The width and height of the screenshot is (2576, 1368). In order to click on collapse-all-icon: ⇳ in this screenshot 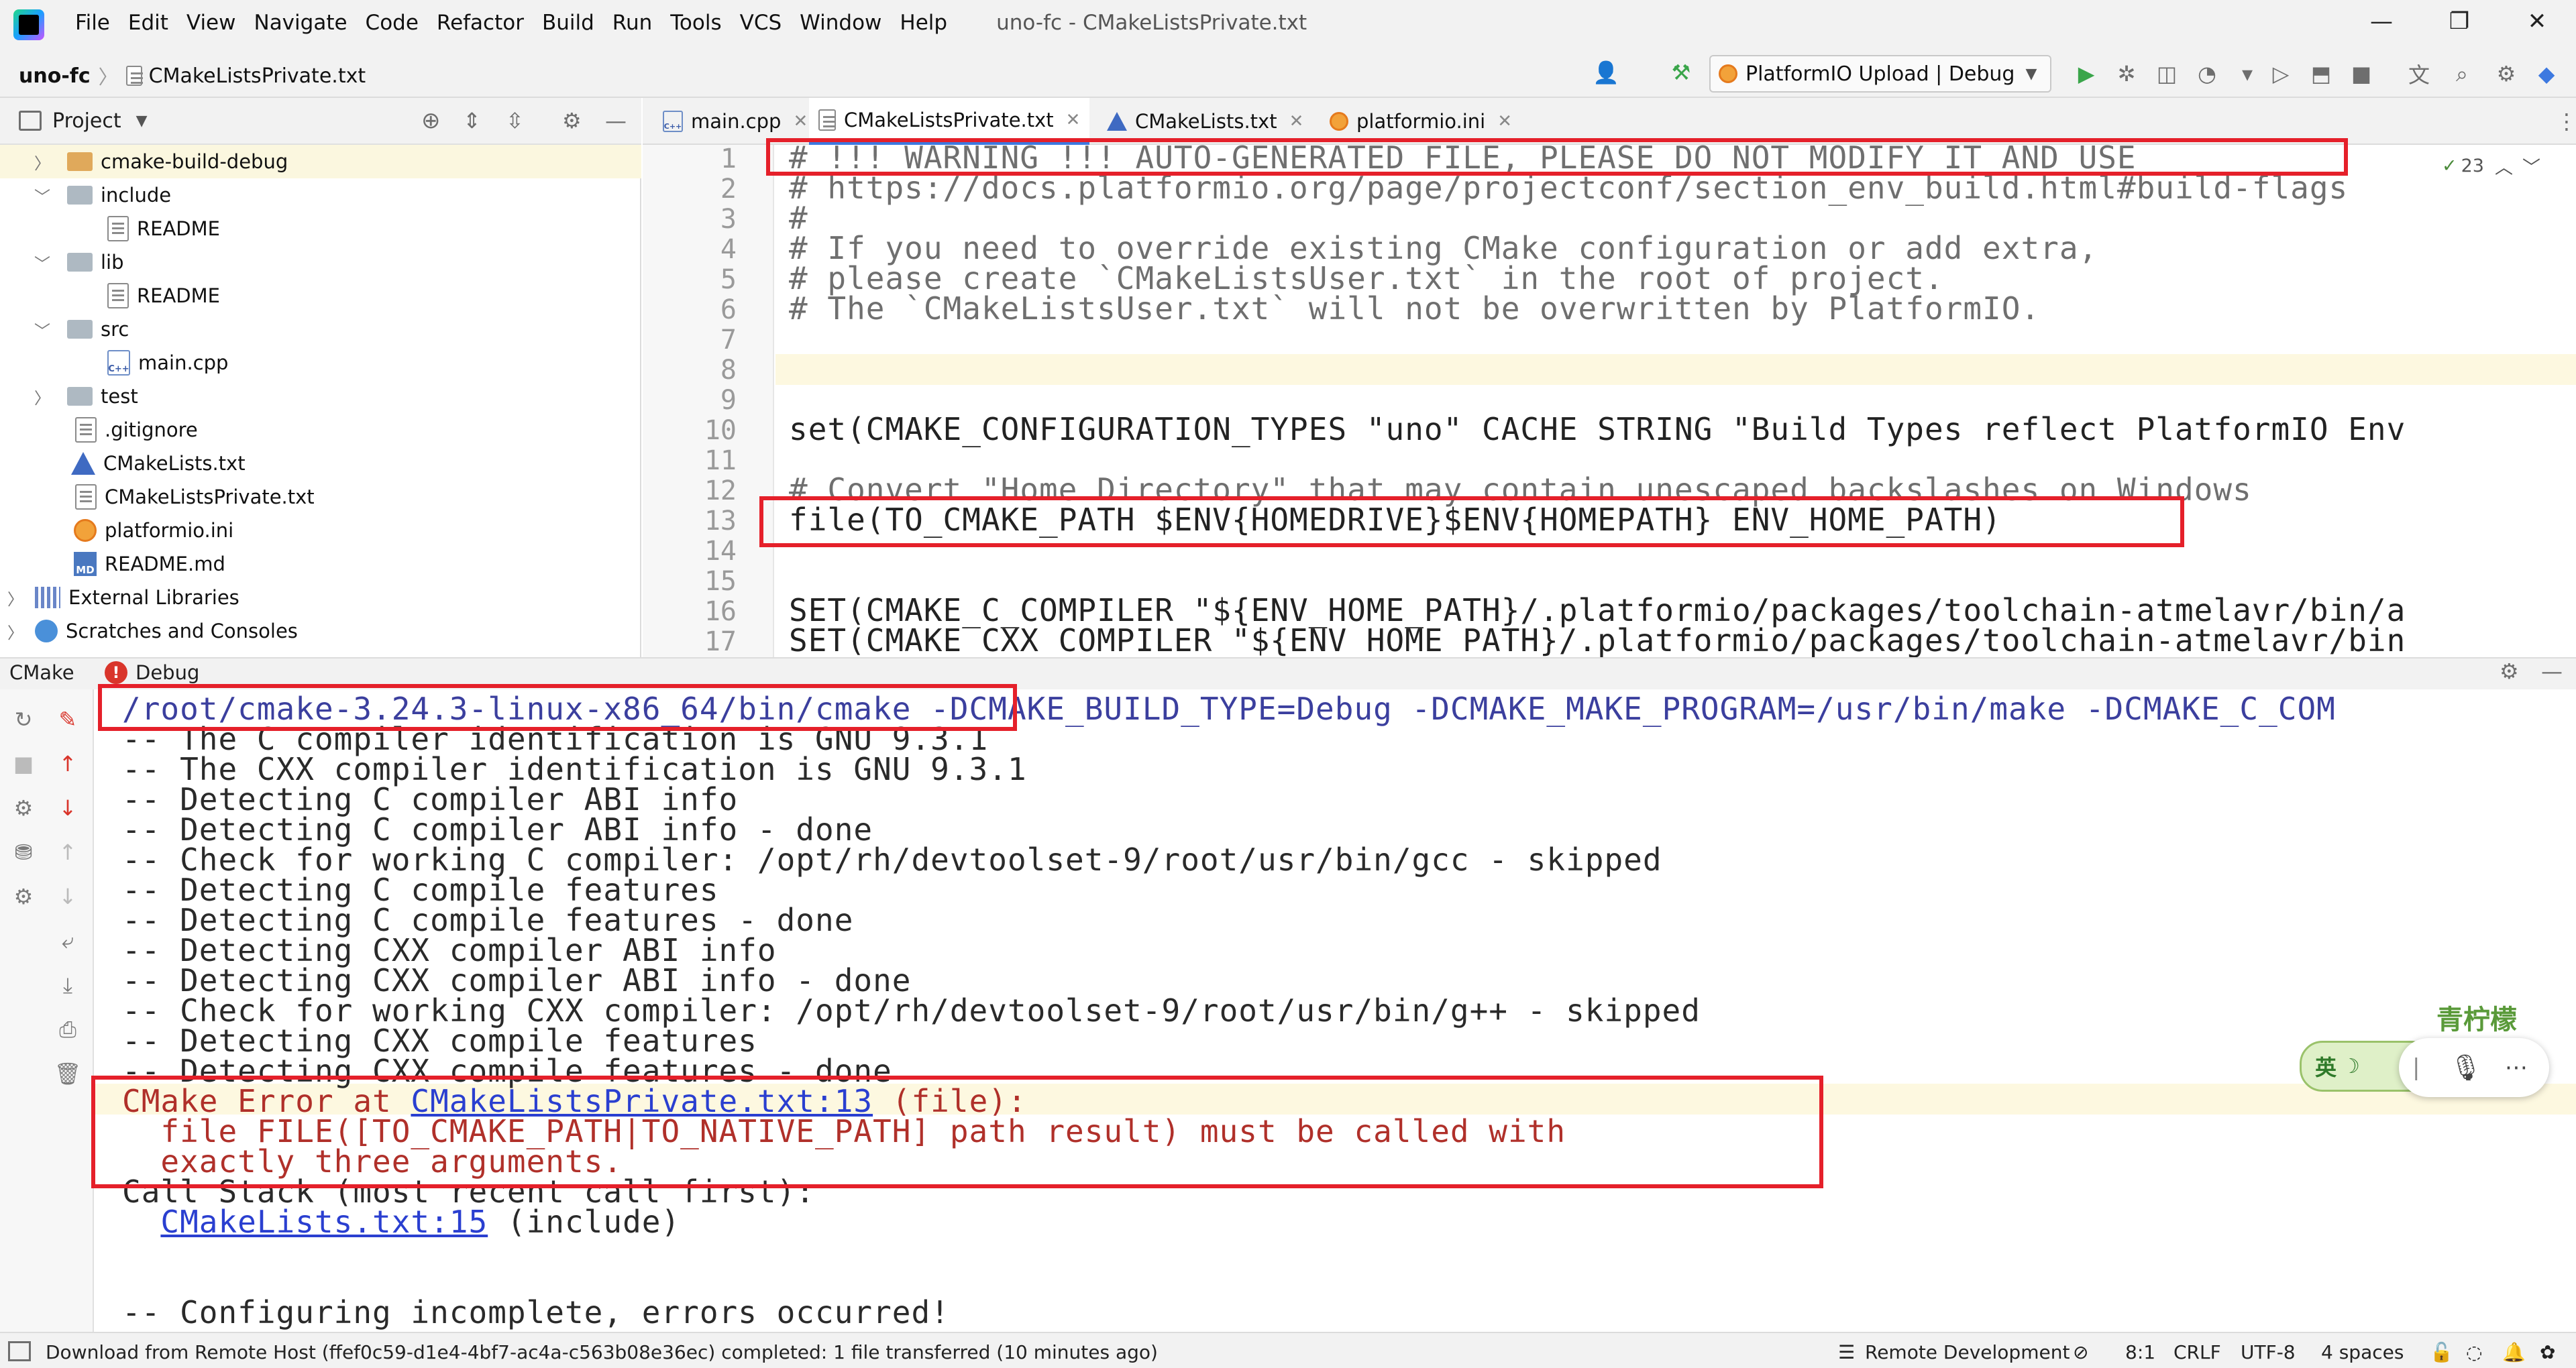, I will do `click(515, 120)`.